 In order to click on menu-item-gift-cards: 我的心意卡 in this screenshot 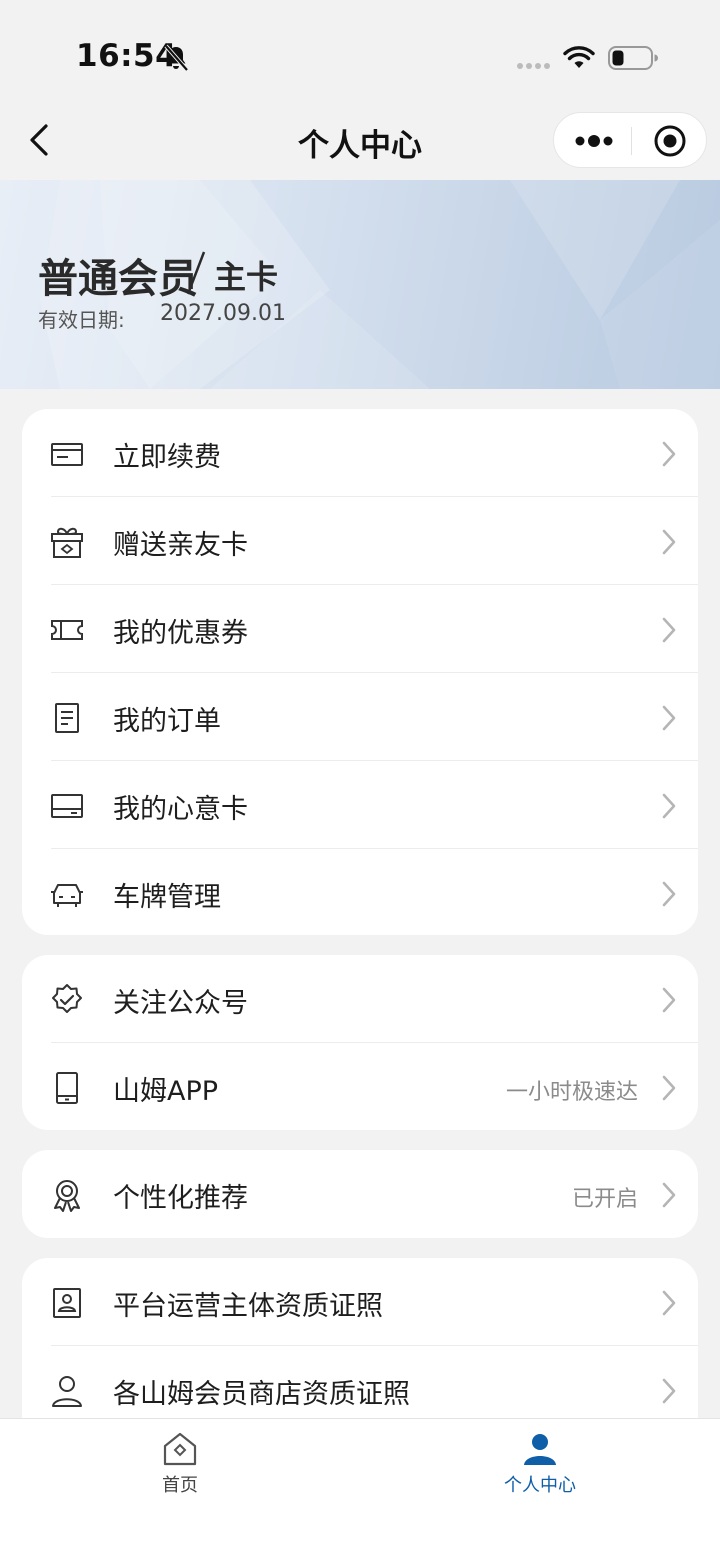, I will do `click(360, 805)`.